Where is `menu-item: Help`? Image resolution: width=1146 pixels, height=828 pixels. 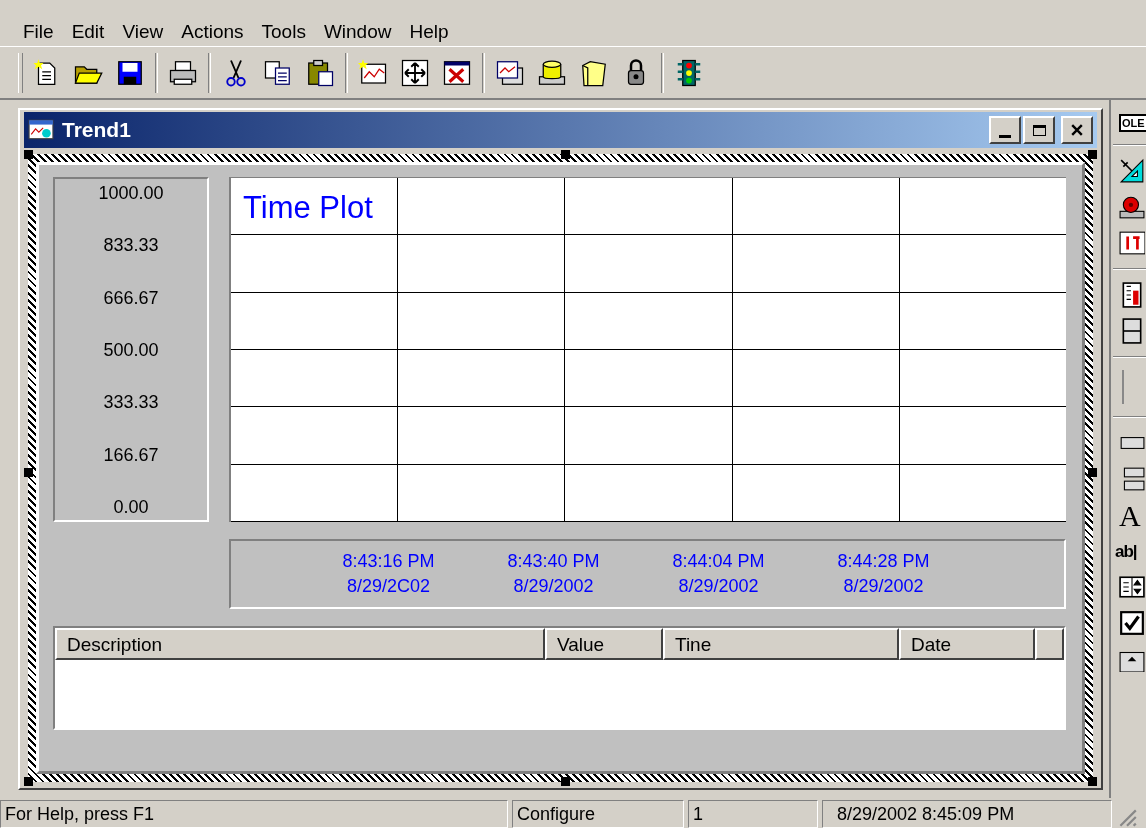
menu-item: Help is located at coordinates (429, 32).